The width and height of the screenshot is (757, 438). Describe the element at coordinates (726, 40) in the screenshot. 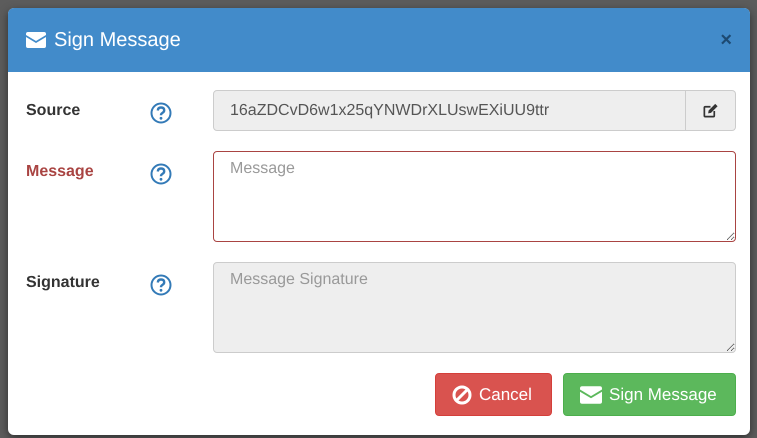

I see `close-button: ×` at that location.